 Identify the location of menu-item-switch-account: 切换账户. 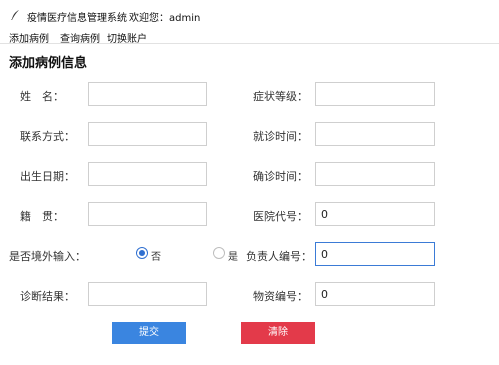
(127, 37).